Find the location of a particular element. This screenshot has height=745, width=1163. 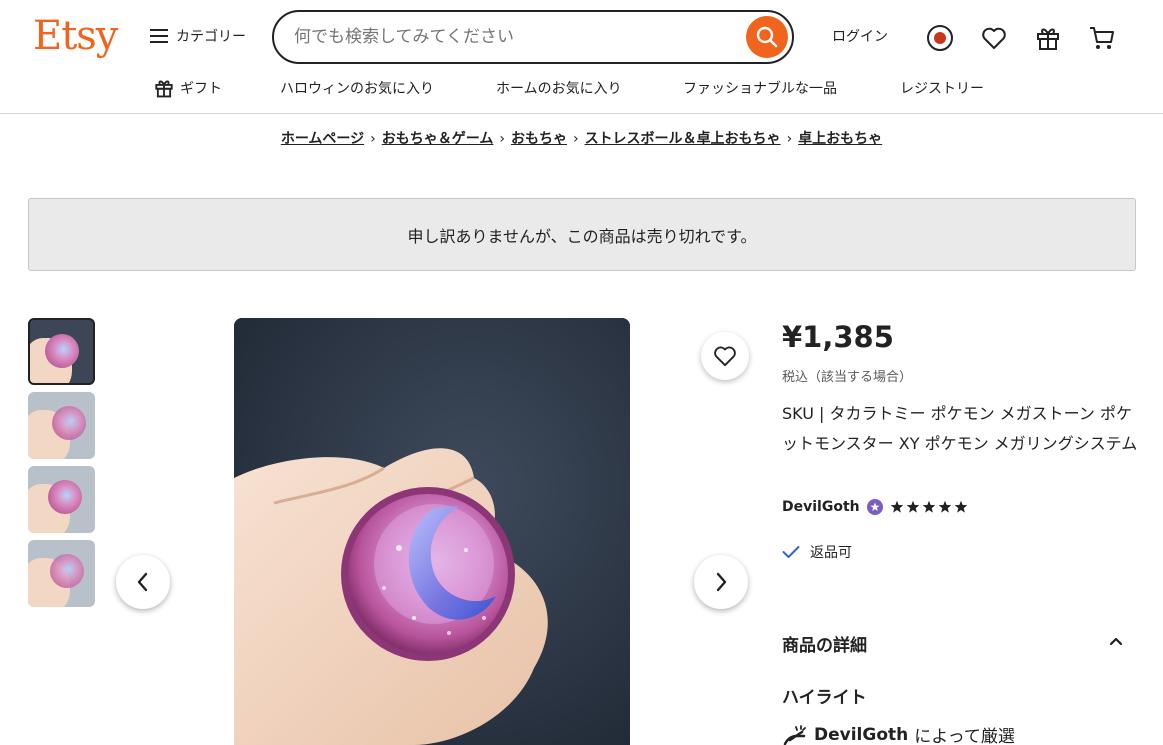

favorite-button is located at coordinates (725, 356).